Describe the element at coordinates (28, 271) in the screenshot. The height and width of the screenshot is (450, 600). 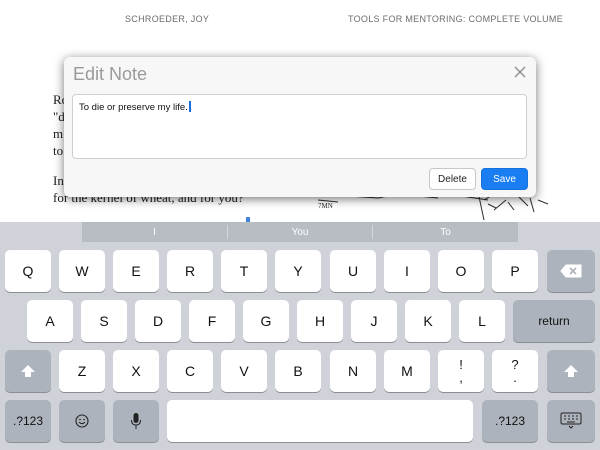
I see `key-q: Q` at that location.